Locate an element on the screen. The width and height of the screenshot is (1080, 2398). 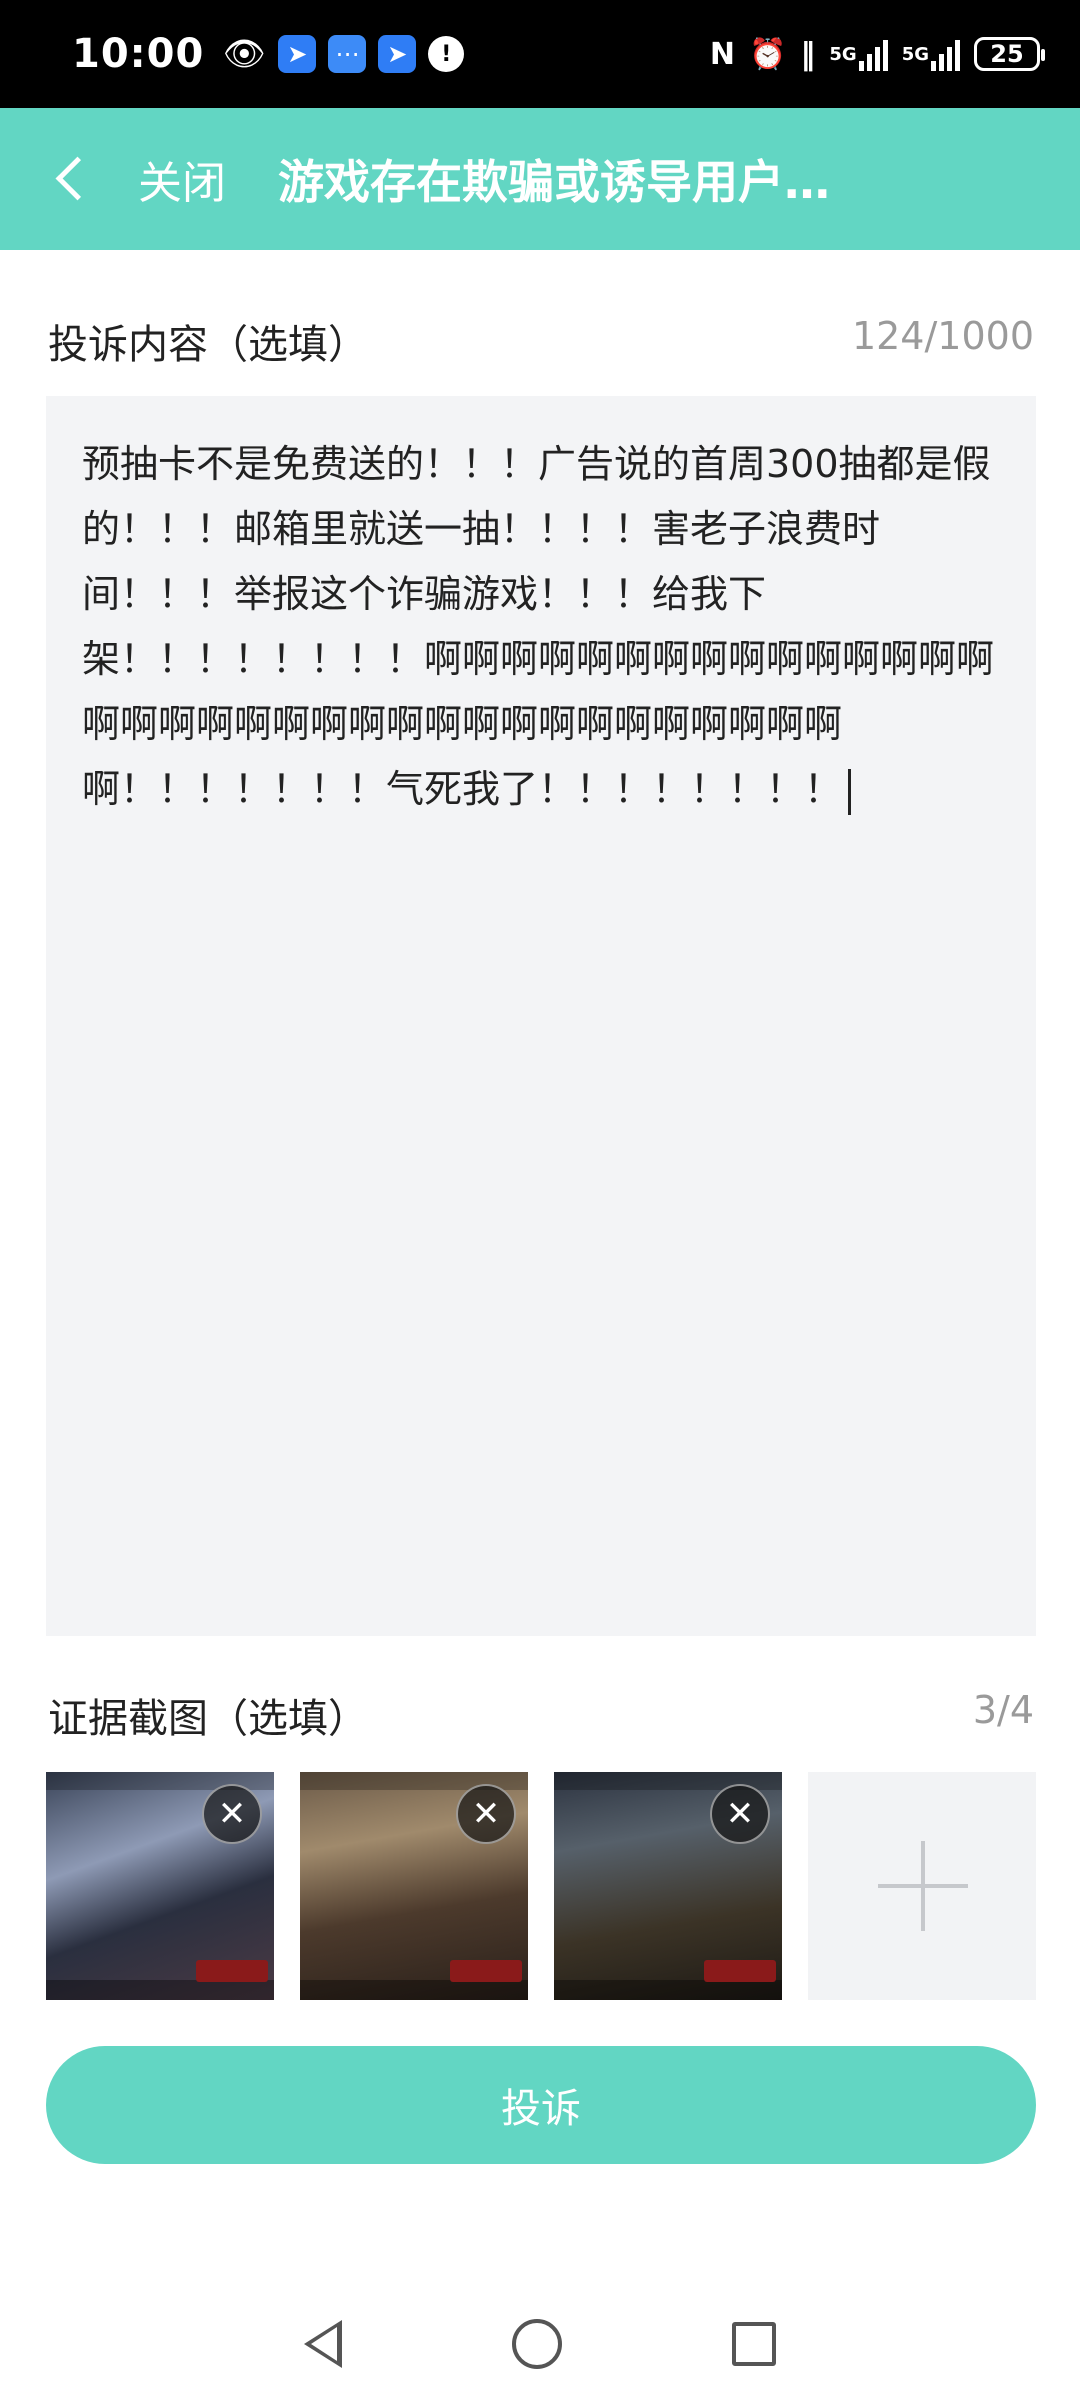
evidence-count: 3/4 is located at coordinates (1003, 1710).